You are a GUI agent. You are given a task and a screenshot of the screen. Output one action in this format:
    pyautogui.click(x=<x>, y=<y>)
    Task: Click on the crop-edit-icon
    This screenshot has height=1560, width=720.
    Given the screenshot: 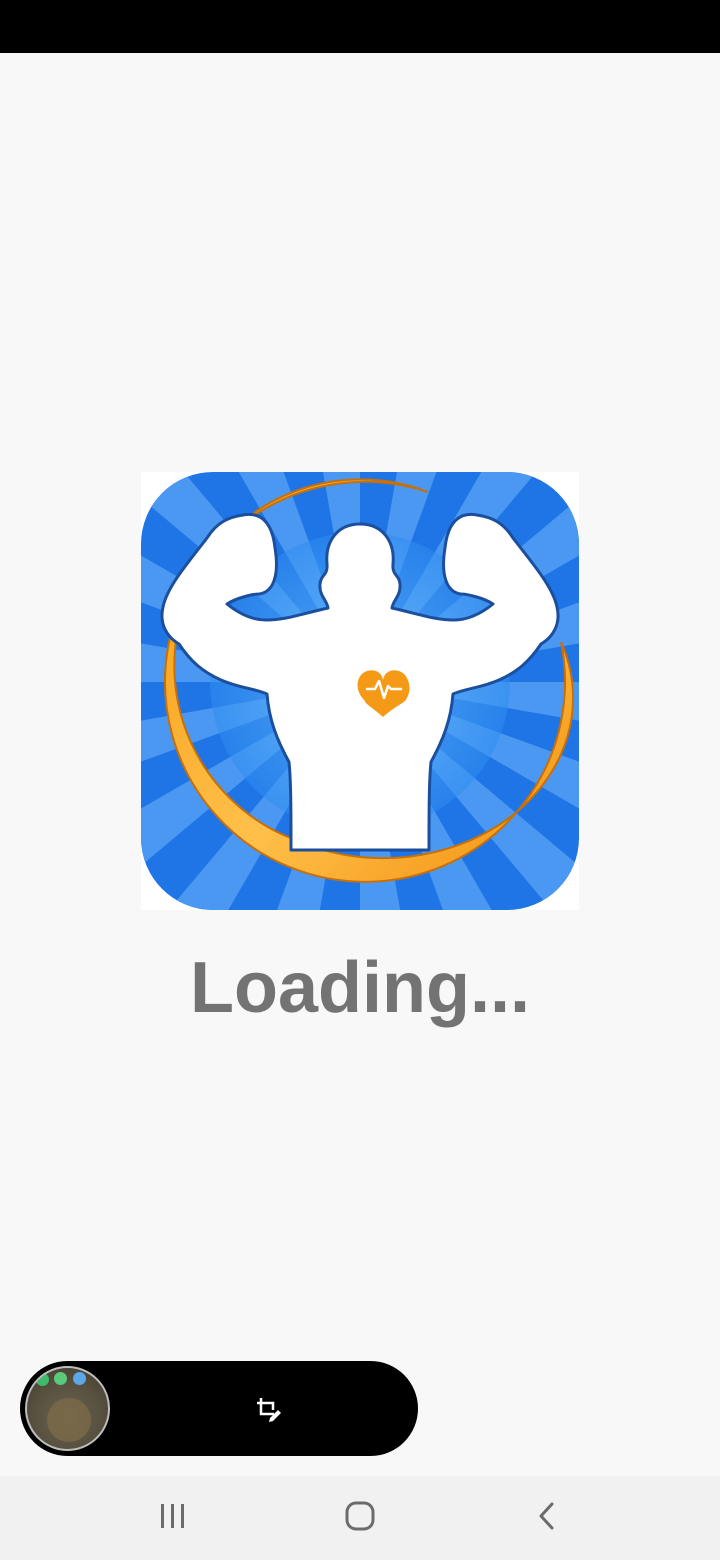 What is the action you would take?
    pyautogui.click(x=268, y=1409)
    